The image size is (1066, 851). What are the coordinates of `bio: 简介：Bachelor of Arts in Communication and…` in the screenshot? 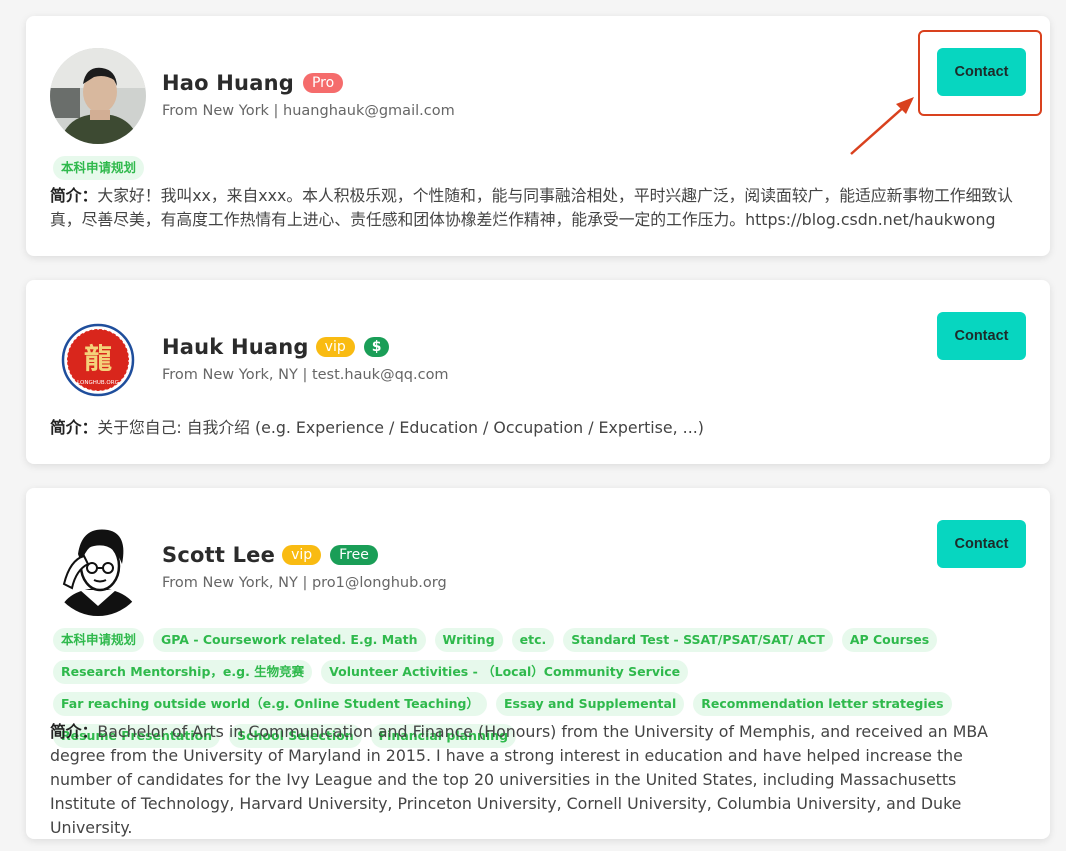 It's located at (537, 780).